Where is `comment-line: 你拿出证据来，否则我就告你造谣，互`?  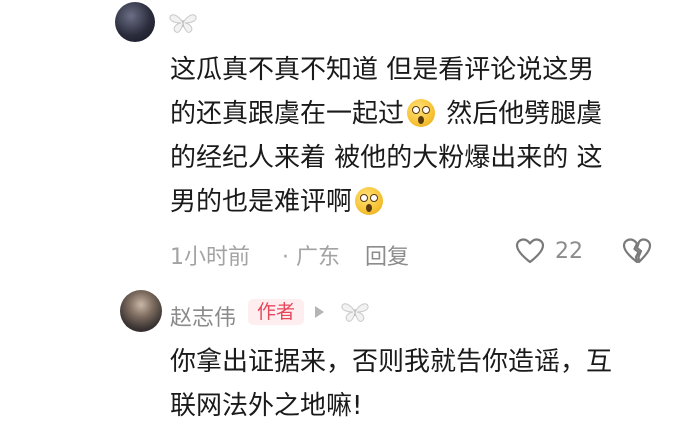
comment-line: 你拿出证据来，否则我就告你造谣，互 is located at coordinates (391, 362).